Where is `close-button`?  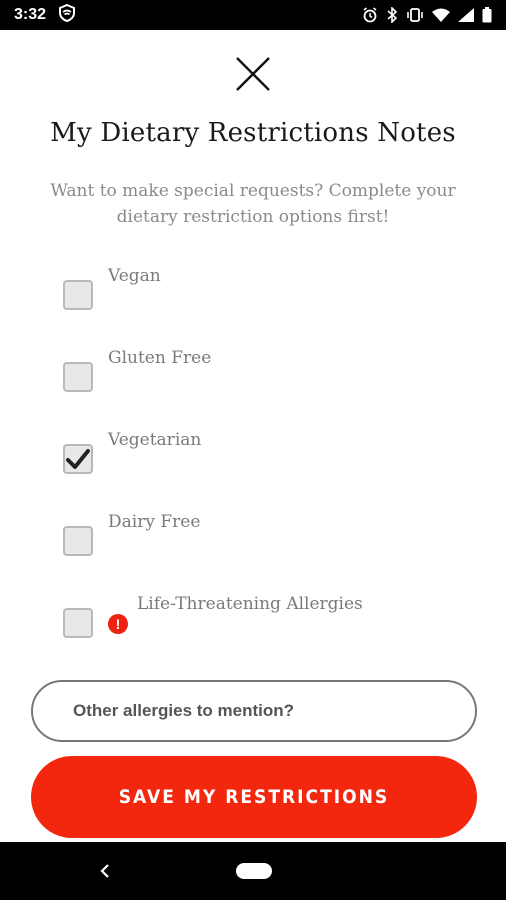 close-button is located at coordinates (253, 74).